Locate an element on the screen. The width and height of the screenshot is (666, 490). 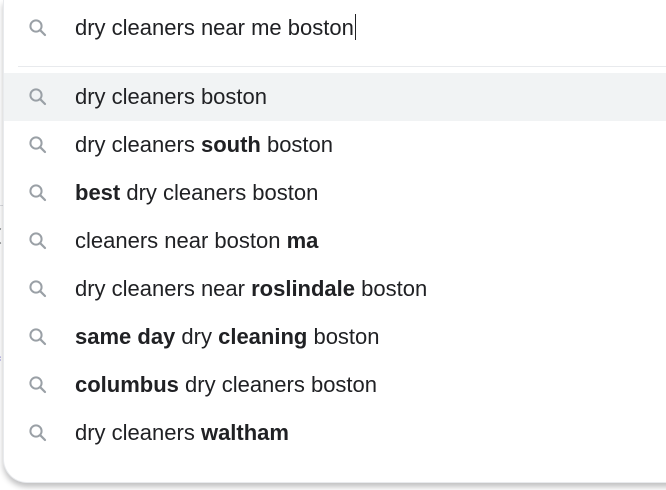
suggestion-item: cleaners near boston ma is located at coordinates (335, 241).